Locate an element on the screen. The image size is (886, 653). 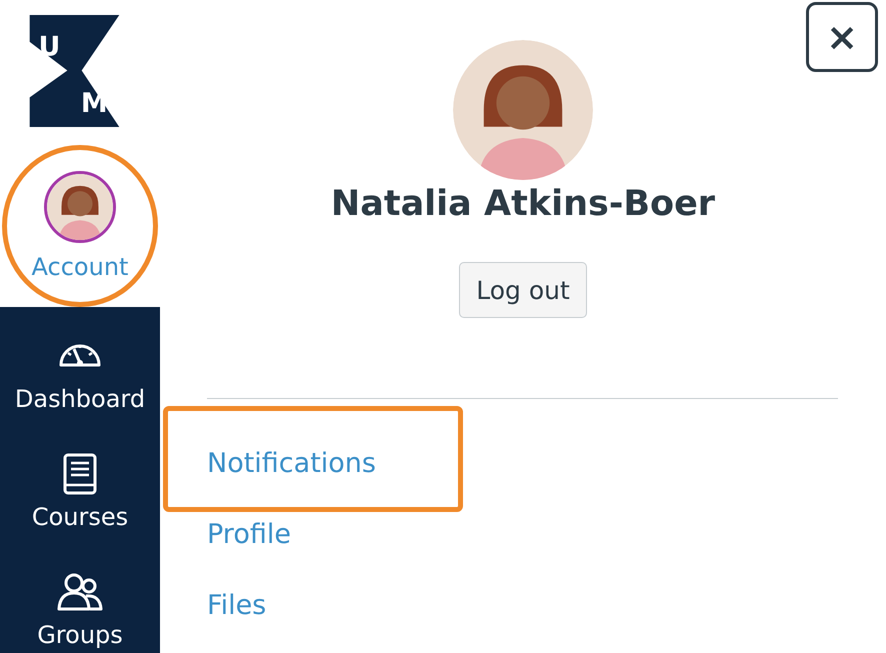
groups-nav-item: Groups is located at coordinates (80, 609).